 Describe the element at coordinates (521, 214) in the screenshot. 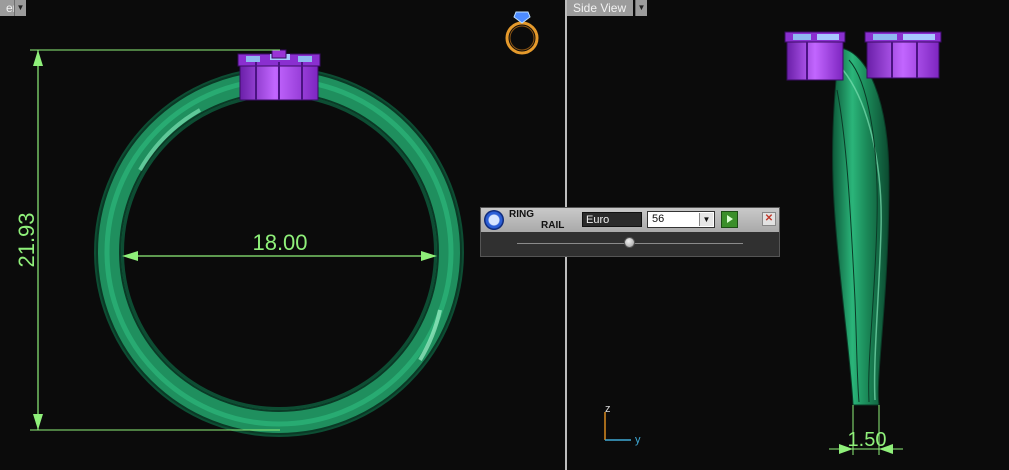

I see `ring-rail-title-line1: RING` at that location.